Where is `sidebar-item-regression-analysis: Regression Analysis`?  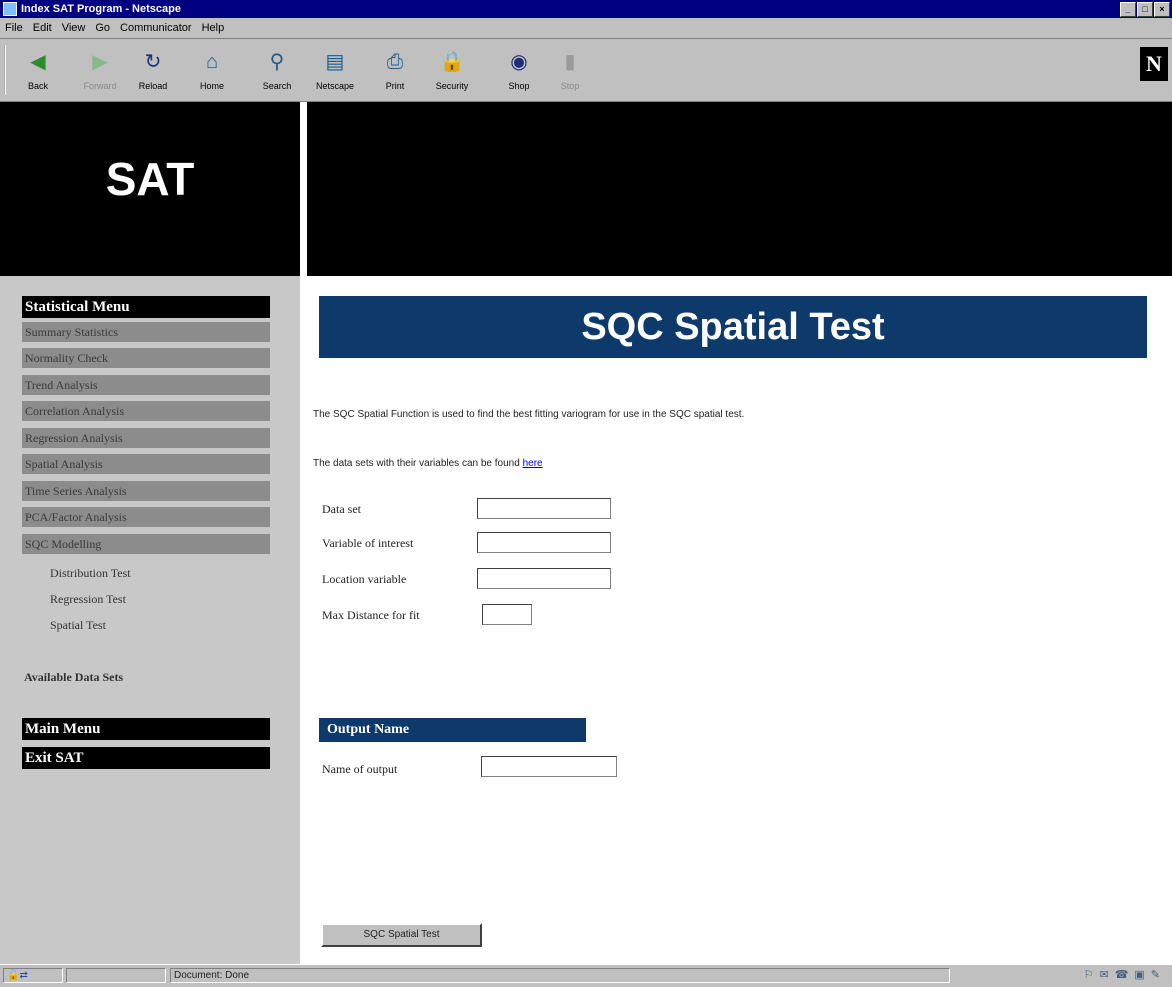 sidebar-item-regression-analysis: Regression Analysis is located at coordinates (146, 438).